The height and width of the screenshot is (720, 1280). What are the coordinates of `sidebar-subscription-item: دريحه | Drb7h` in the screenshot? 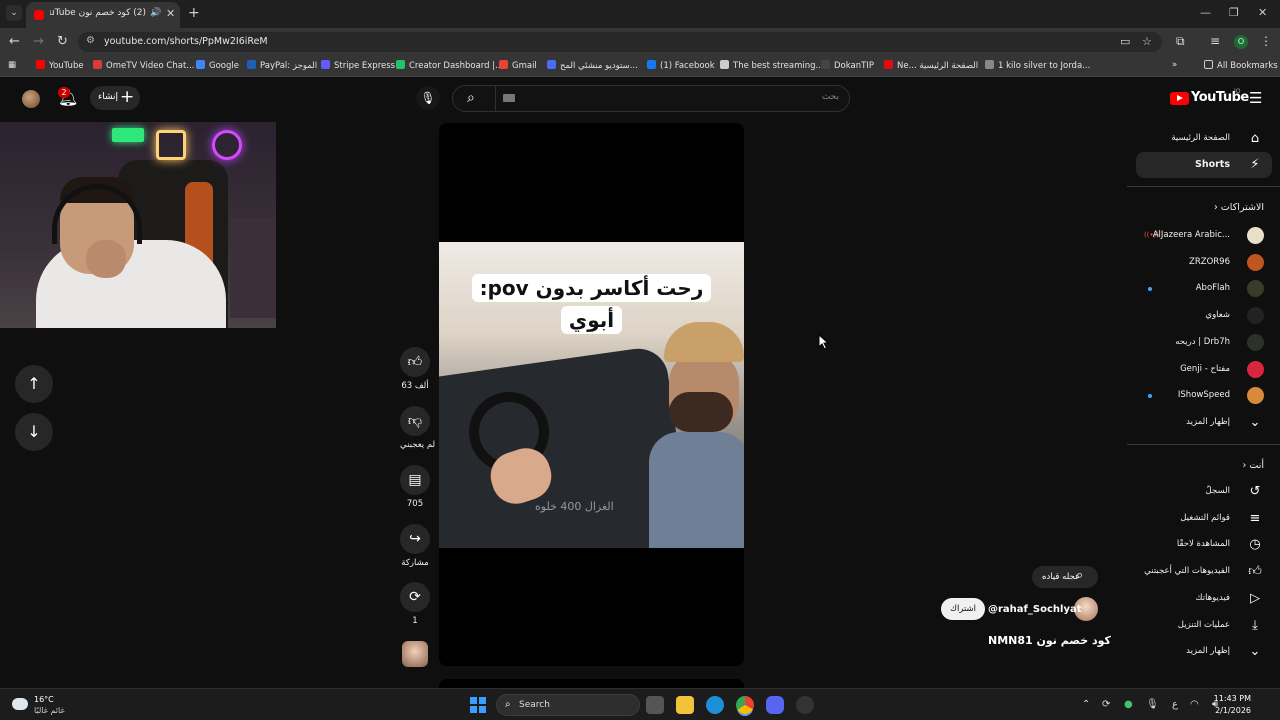 It's located at (1204, 343).